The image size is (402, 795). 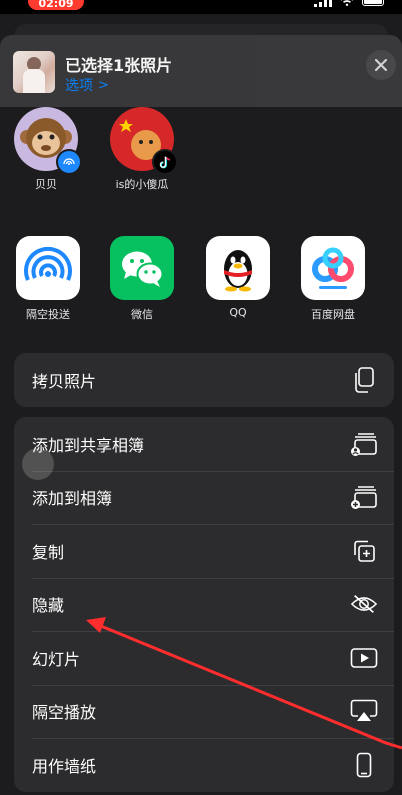 I want to click on photo-thumbnail, so click(x=34, y=72).